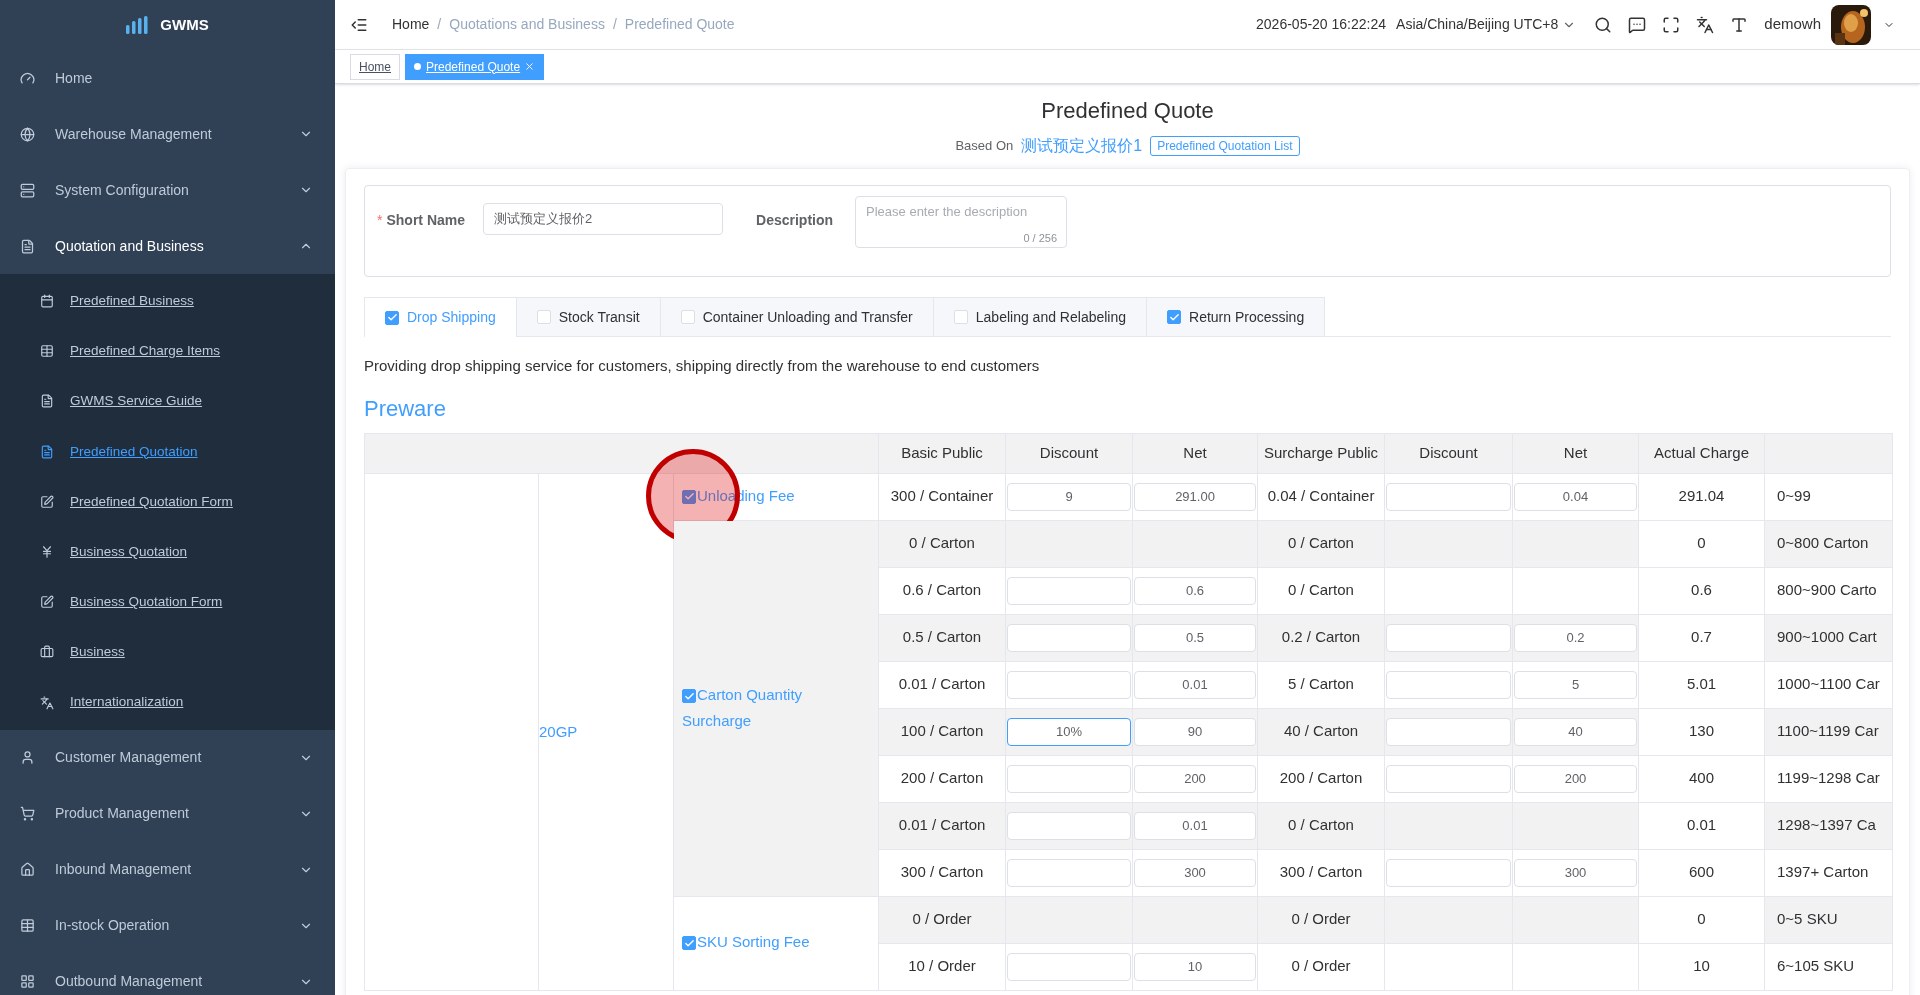 The image size is (1920, 995). I want to click on menu-item: Customer Management, so click(167, 757).